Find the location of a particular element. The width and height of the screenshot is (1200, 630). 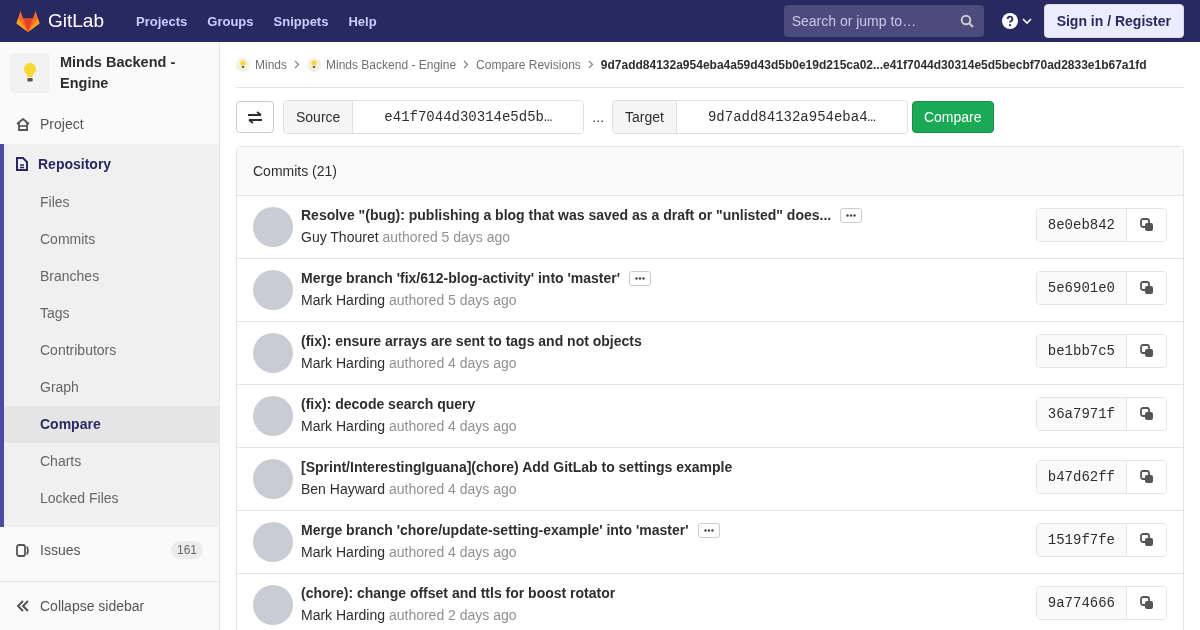

author-link: Guy Thouret is located at coordinates (340, 237).